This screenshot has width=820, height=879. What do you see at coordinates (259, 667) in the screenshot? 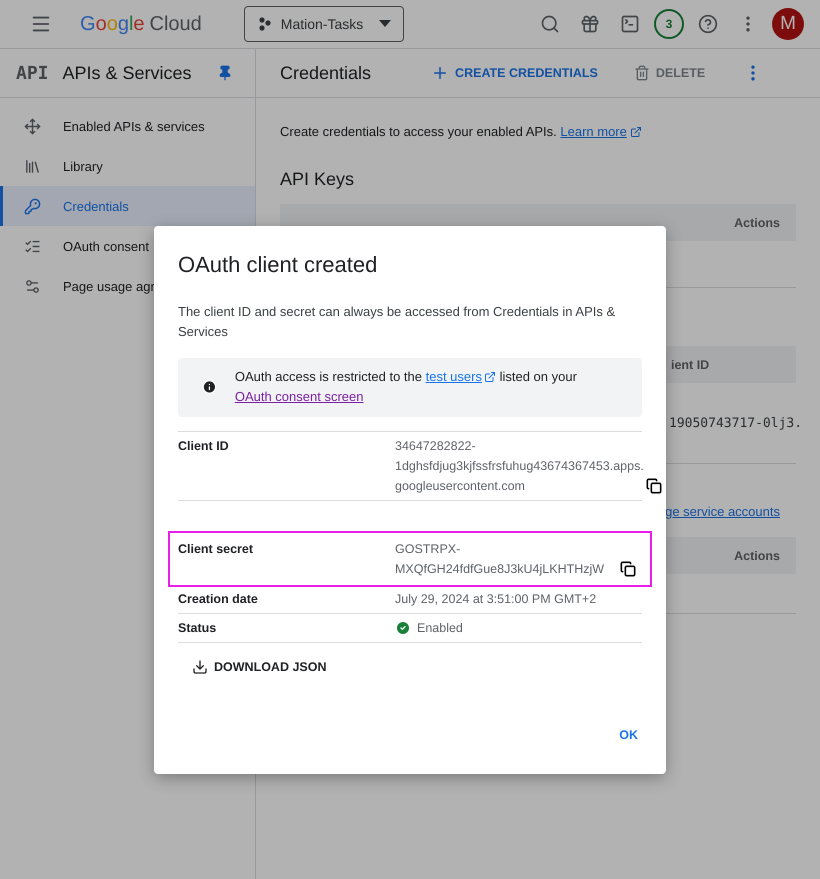
I see `download-json-button: DOWNLOAD JSON` at bounding box center [259, 667].